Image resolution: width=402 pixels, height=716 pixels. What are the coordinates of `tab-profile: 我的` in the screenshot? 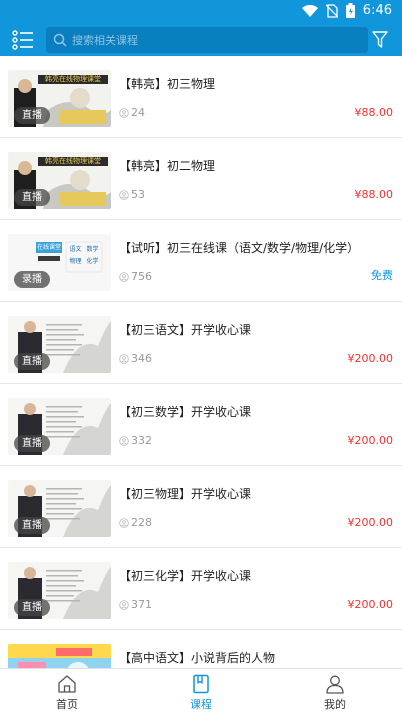 It's located at (335, 692).